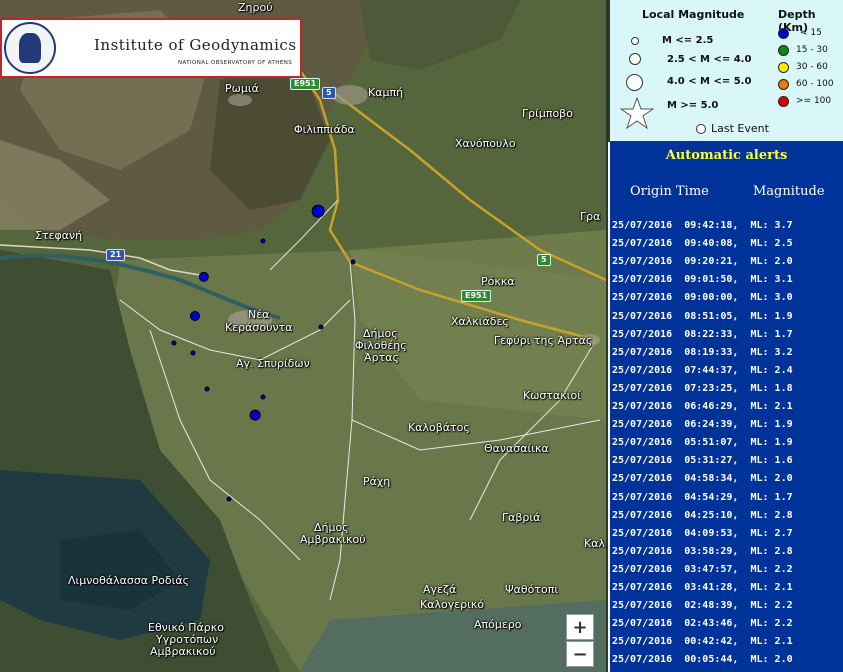 This screenshot has width=843, height=672. What do you see at coordinates (377, 481) in the screenshot?
I see `place-label: Ράχη` at bounding box center [377, 481].